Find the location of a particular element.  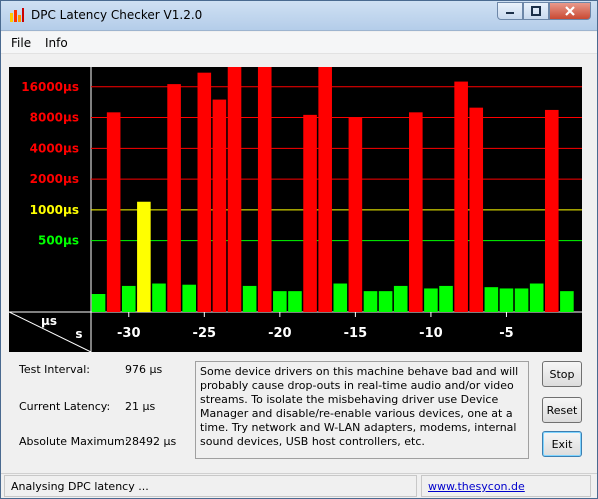

y-unit-label: µs is located at coordinates (49, 321).